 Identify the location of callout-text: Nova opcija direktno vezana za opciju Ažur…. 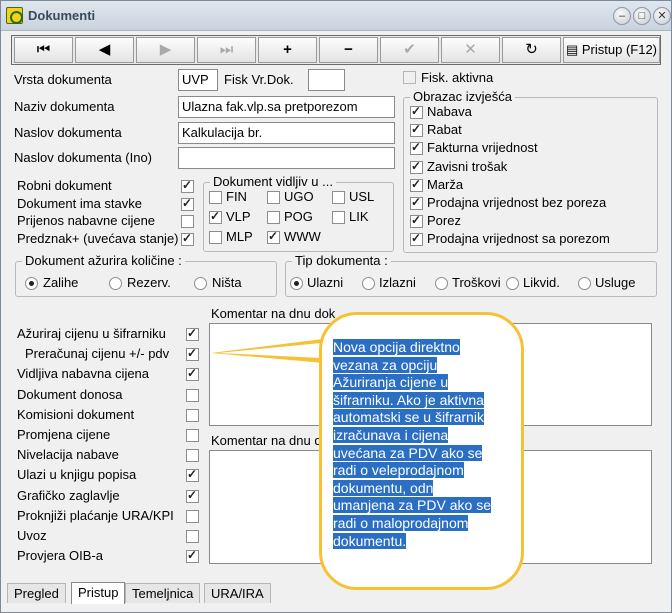
(424, 444).